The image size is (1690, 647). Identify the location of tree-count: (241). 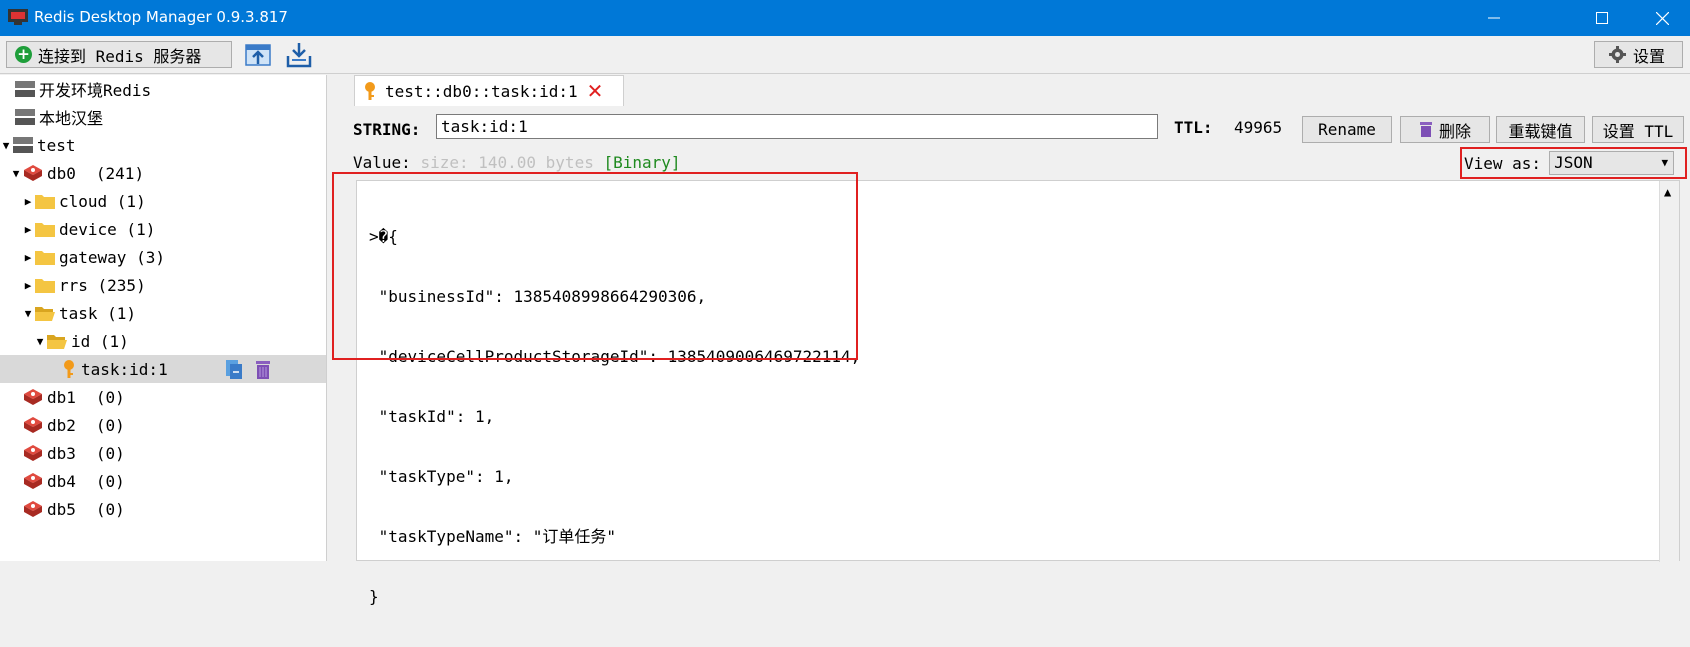
(120, 173).